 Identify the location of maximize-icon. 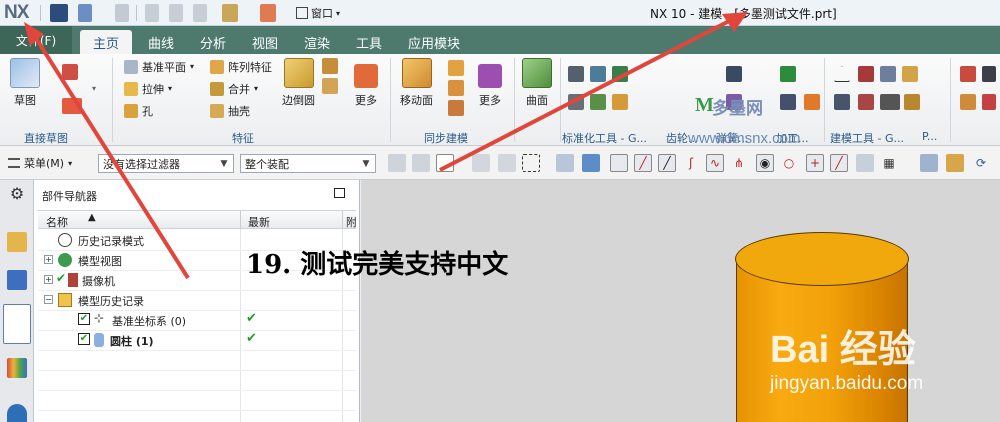
(339, 193).